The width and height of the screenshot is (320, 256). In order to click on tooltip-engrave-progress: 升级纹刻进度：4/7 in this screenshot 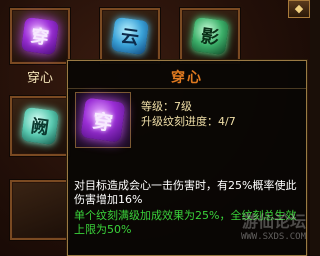, I will do `click(188, 121)`.